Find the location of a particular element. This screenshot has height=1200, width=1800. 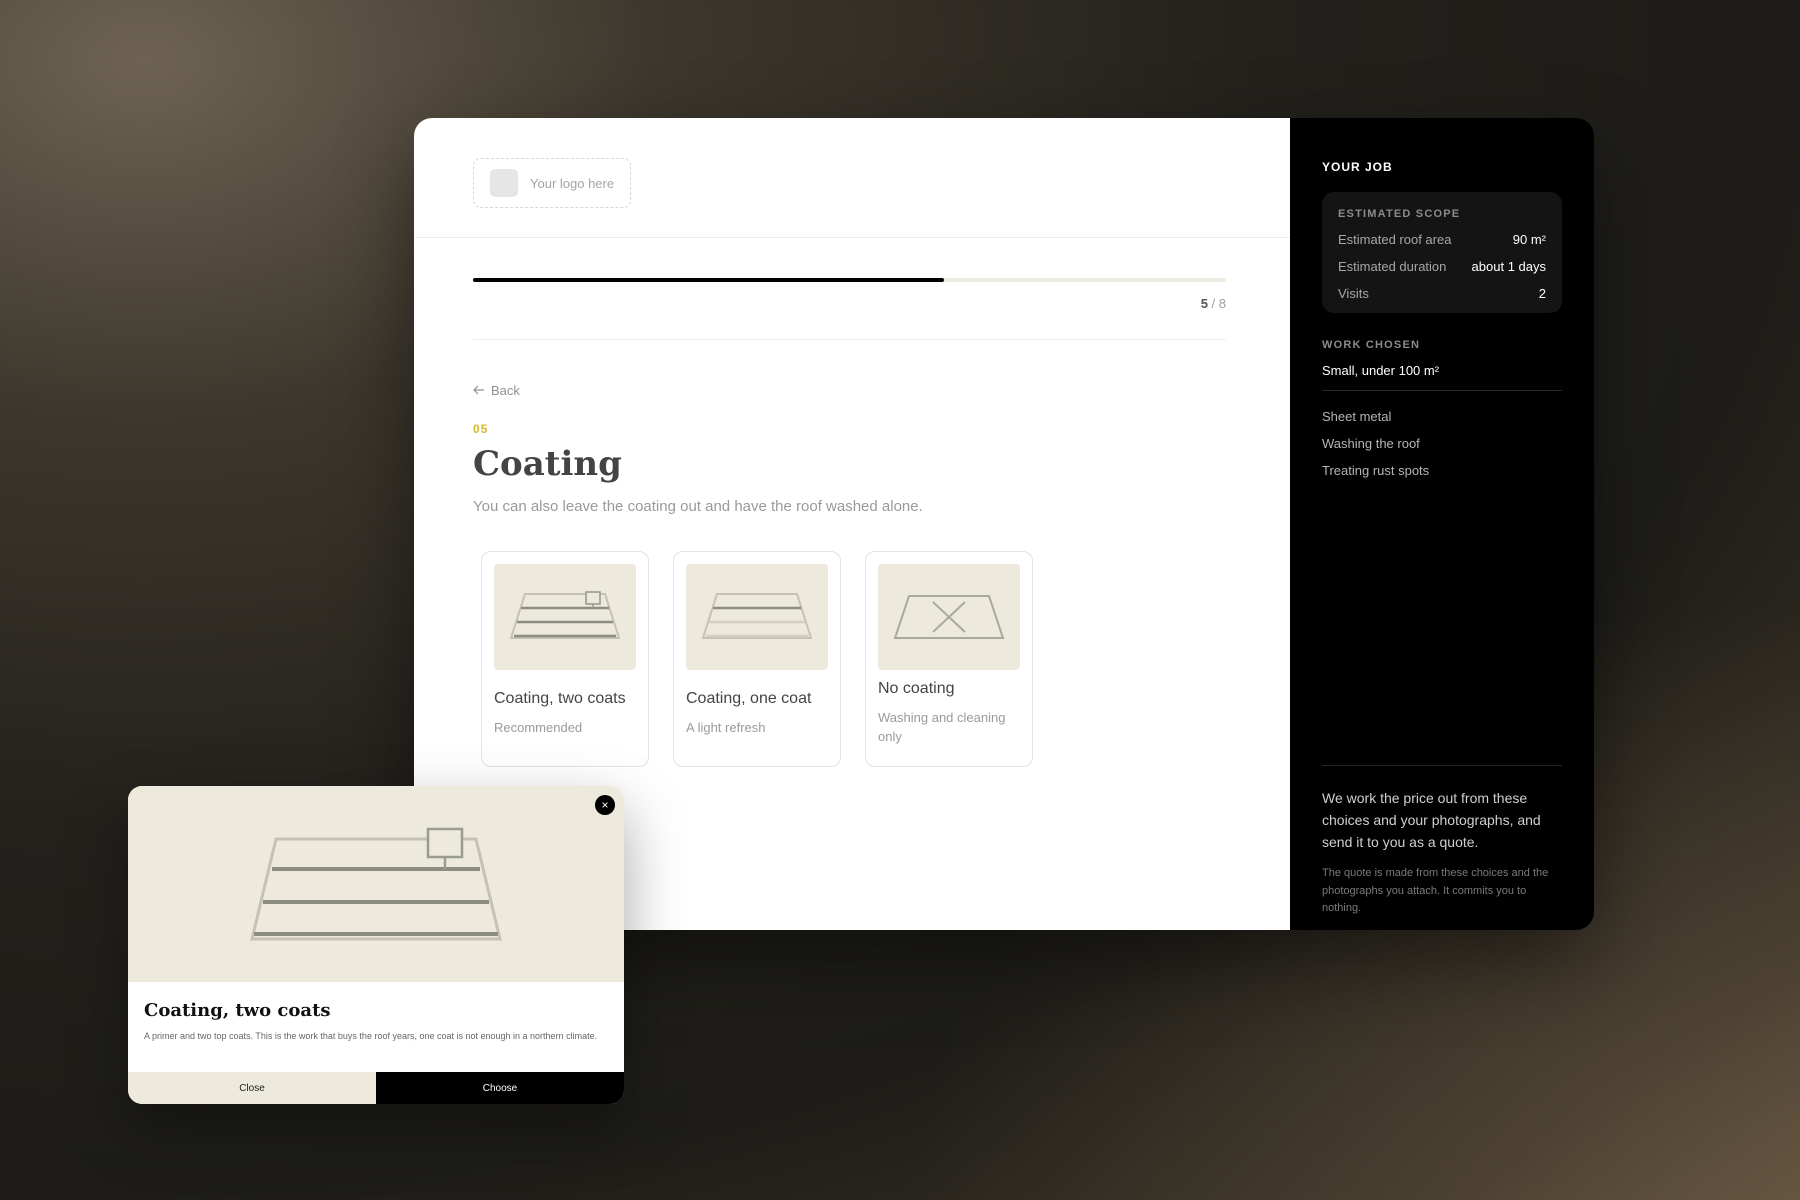

logo-placeholder-text: Your logo here is located at coordinates (572, 183).